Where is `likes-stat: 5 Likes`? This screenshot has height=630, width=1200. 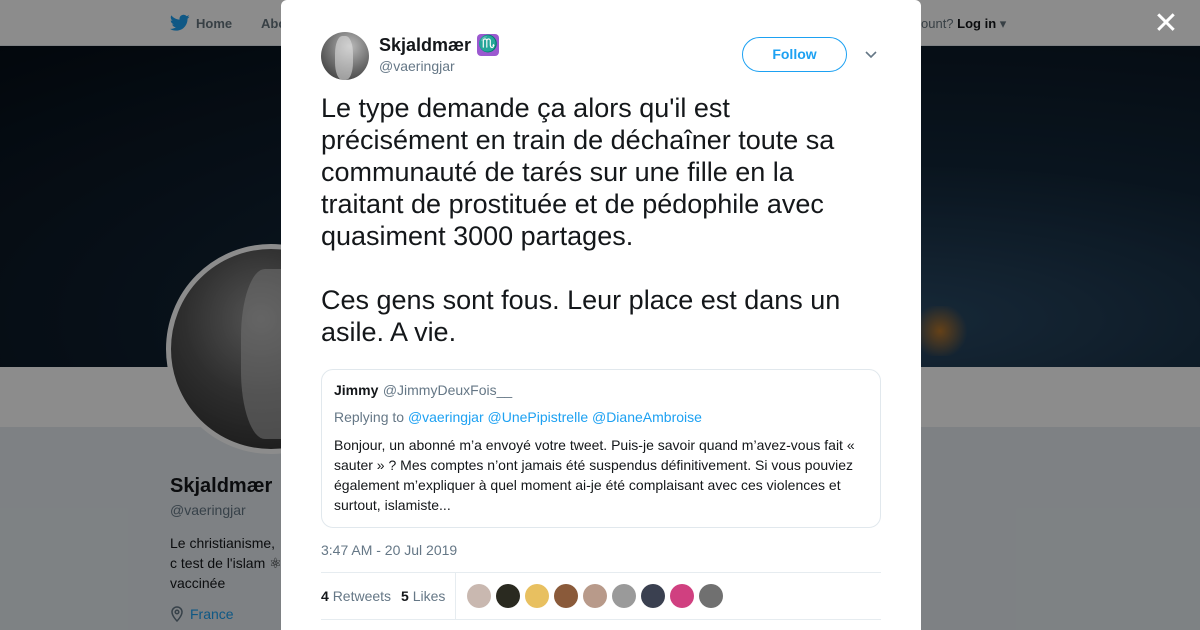
likes-stat: 5 Likes is located at coordinates (423, 596).